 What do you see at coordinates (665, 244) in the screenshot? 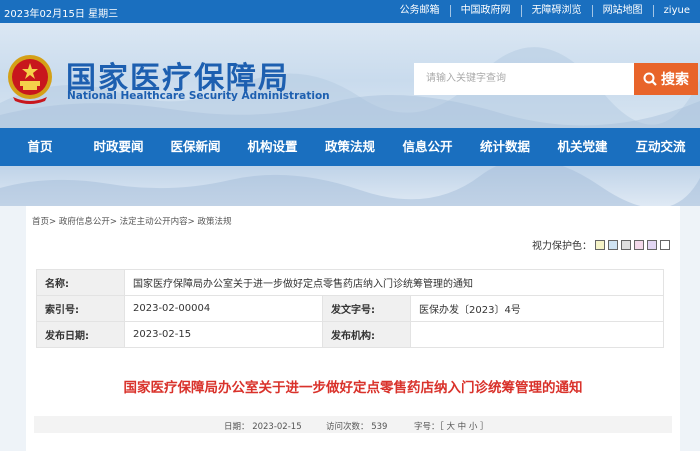
I see `color-swatch-white` at bounding box center [665, 244].